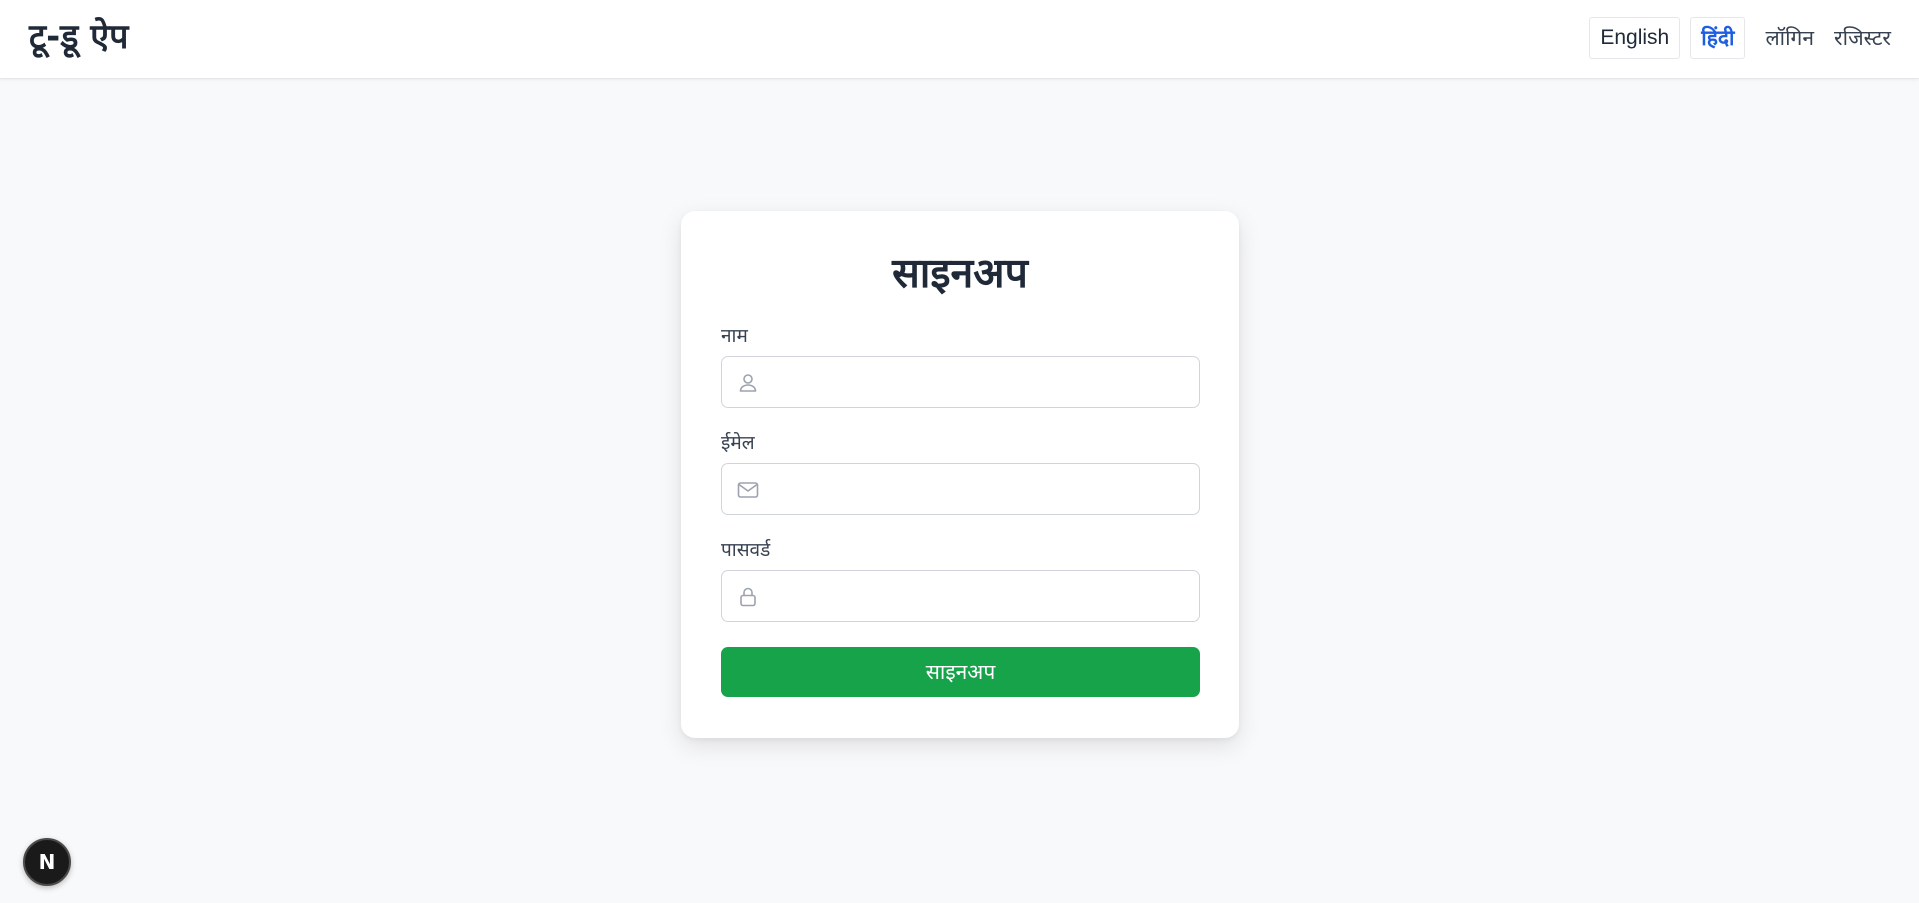 This screenshot has height=903, width=1919. Describe the element at coordinates (1635, 38) in the screenshot. I see `lang-english-button: English` at that location.